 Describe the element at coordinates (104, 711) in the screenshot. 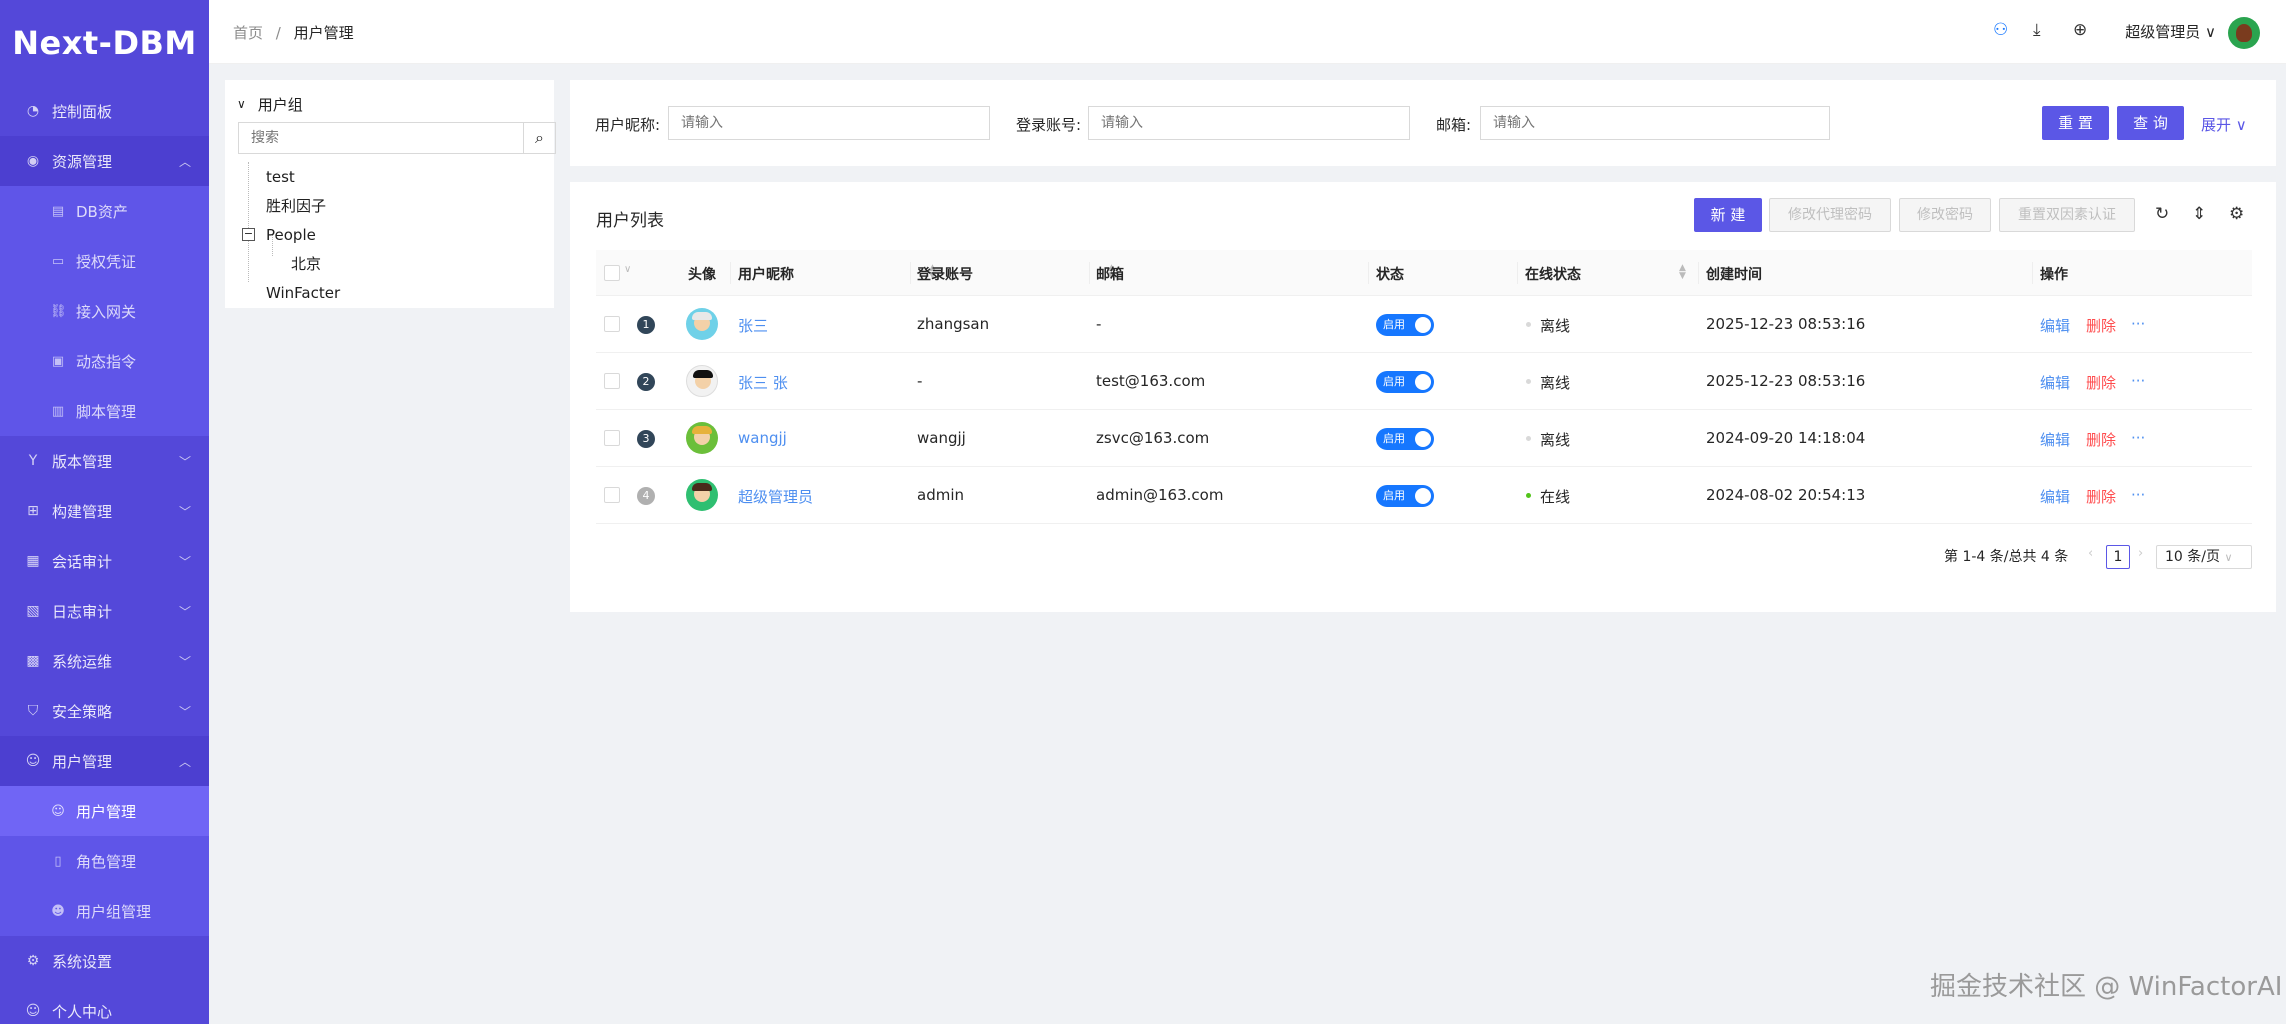

I see `sidebar-item-security: ⛉ 安全策略 ﹀` at that location.